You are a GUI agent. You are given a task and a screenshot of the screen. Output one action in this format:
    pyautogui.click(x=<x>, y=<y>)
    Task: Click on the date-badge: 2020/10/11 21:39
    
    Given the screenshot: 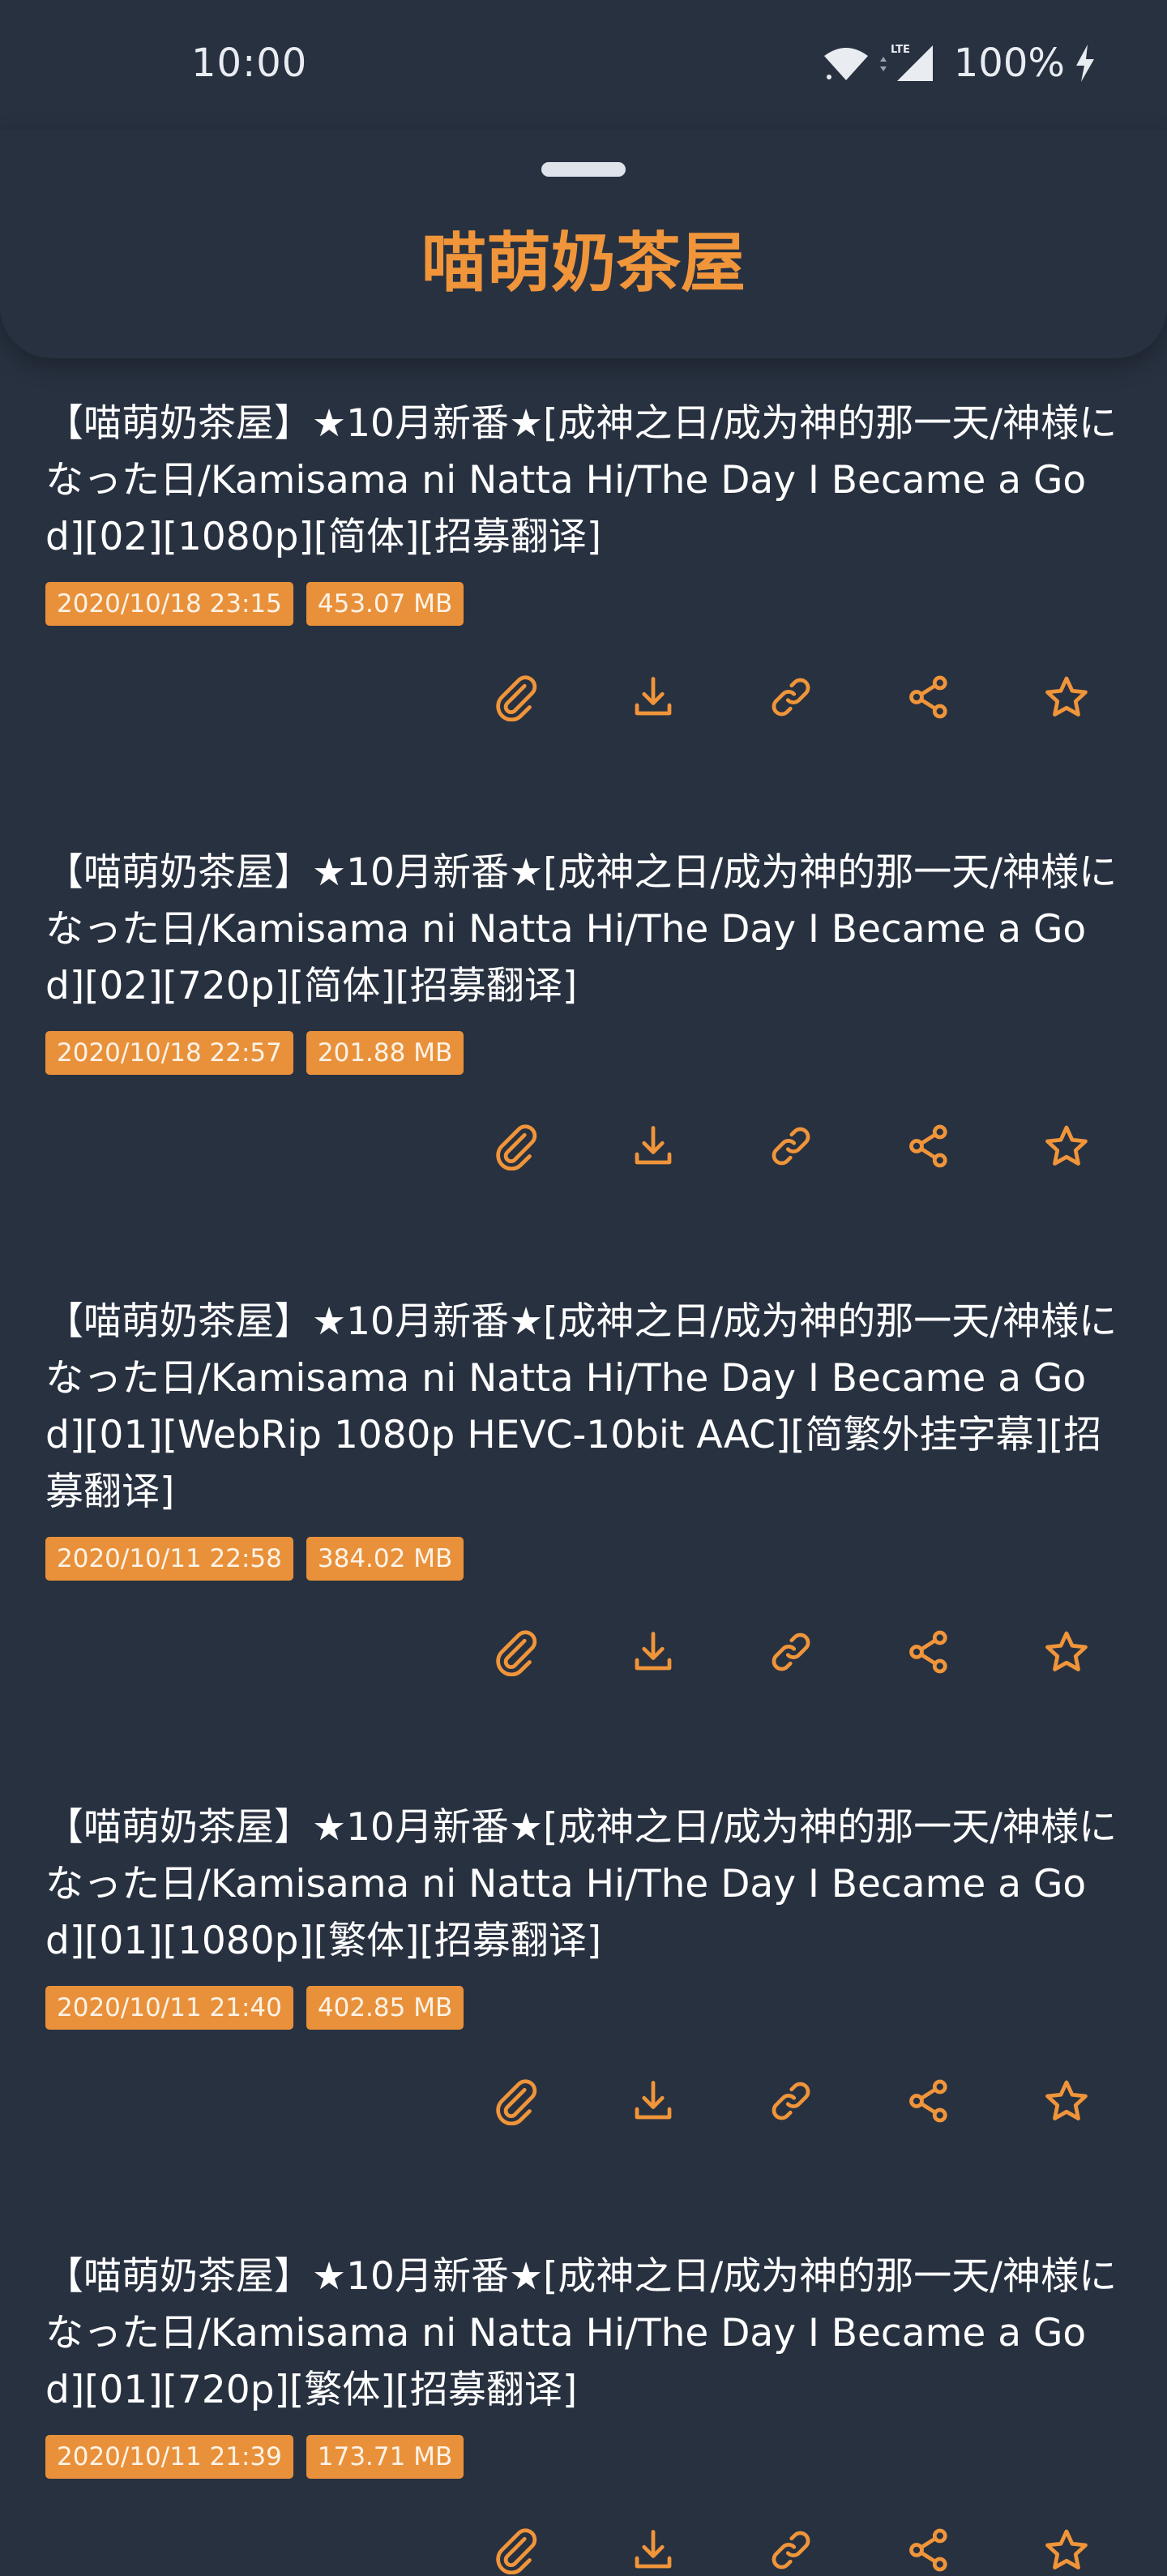 What is the action you would take?
    pyautogui.click(x=169, y=2457)
    